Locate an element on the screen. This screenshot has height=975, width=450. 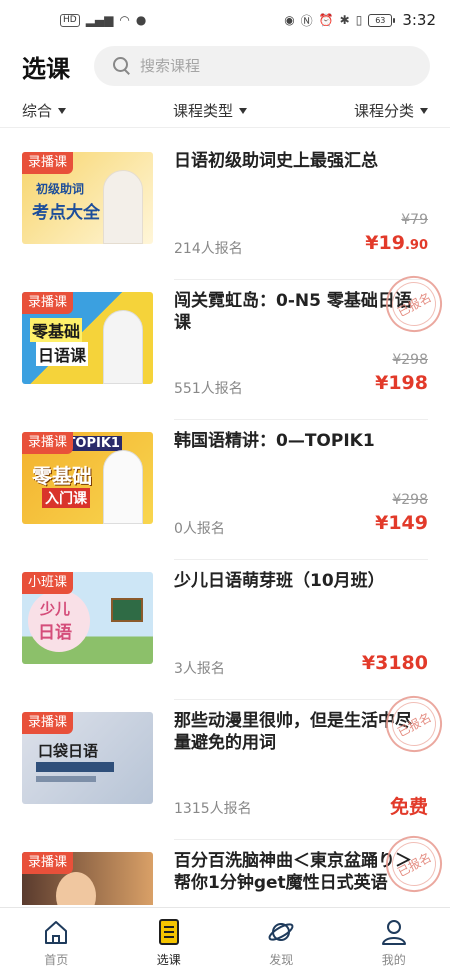
course-item: 录播课 百分百洗脑神曲＜東京盆踊り＞帮你1分钟get魔性日式英语 已报名 is located at coordinates (225, 865).